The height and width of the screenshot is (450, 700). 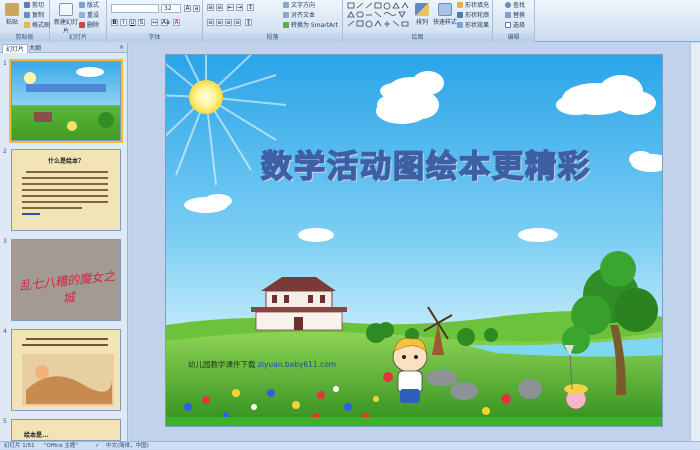 I want to click on pen-icon, so click(x=460, y=15).